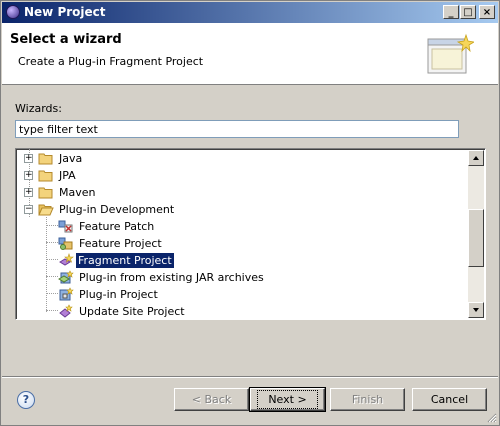  What do you see at coordinates (65, 12) in the screenshot?
I see `window-title: New Project` at bounding box center [65, 12].